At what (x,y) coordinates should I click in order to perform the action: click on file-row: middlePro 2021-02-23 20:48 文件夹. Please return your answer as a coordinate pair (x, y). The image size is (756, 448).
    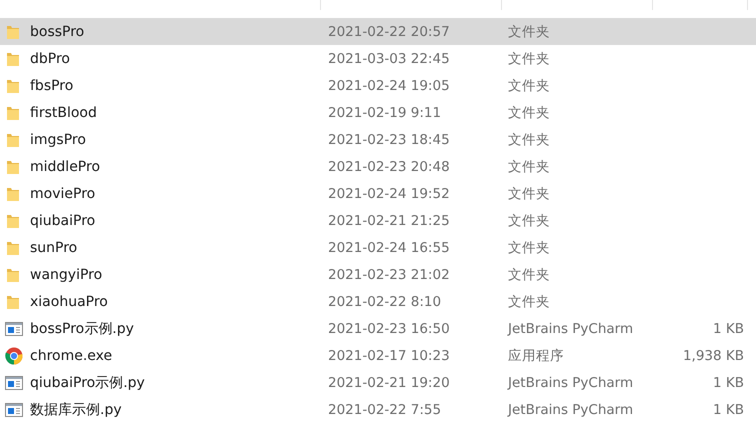
    Looking at the image, I should click on (378, 166).